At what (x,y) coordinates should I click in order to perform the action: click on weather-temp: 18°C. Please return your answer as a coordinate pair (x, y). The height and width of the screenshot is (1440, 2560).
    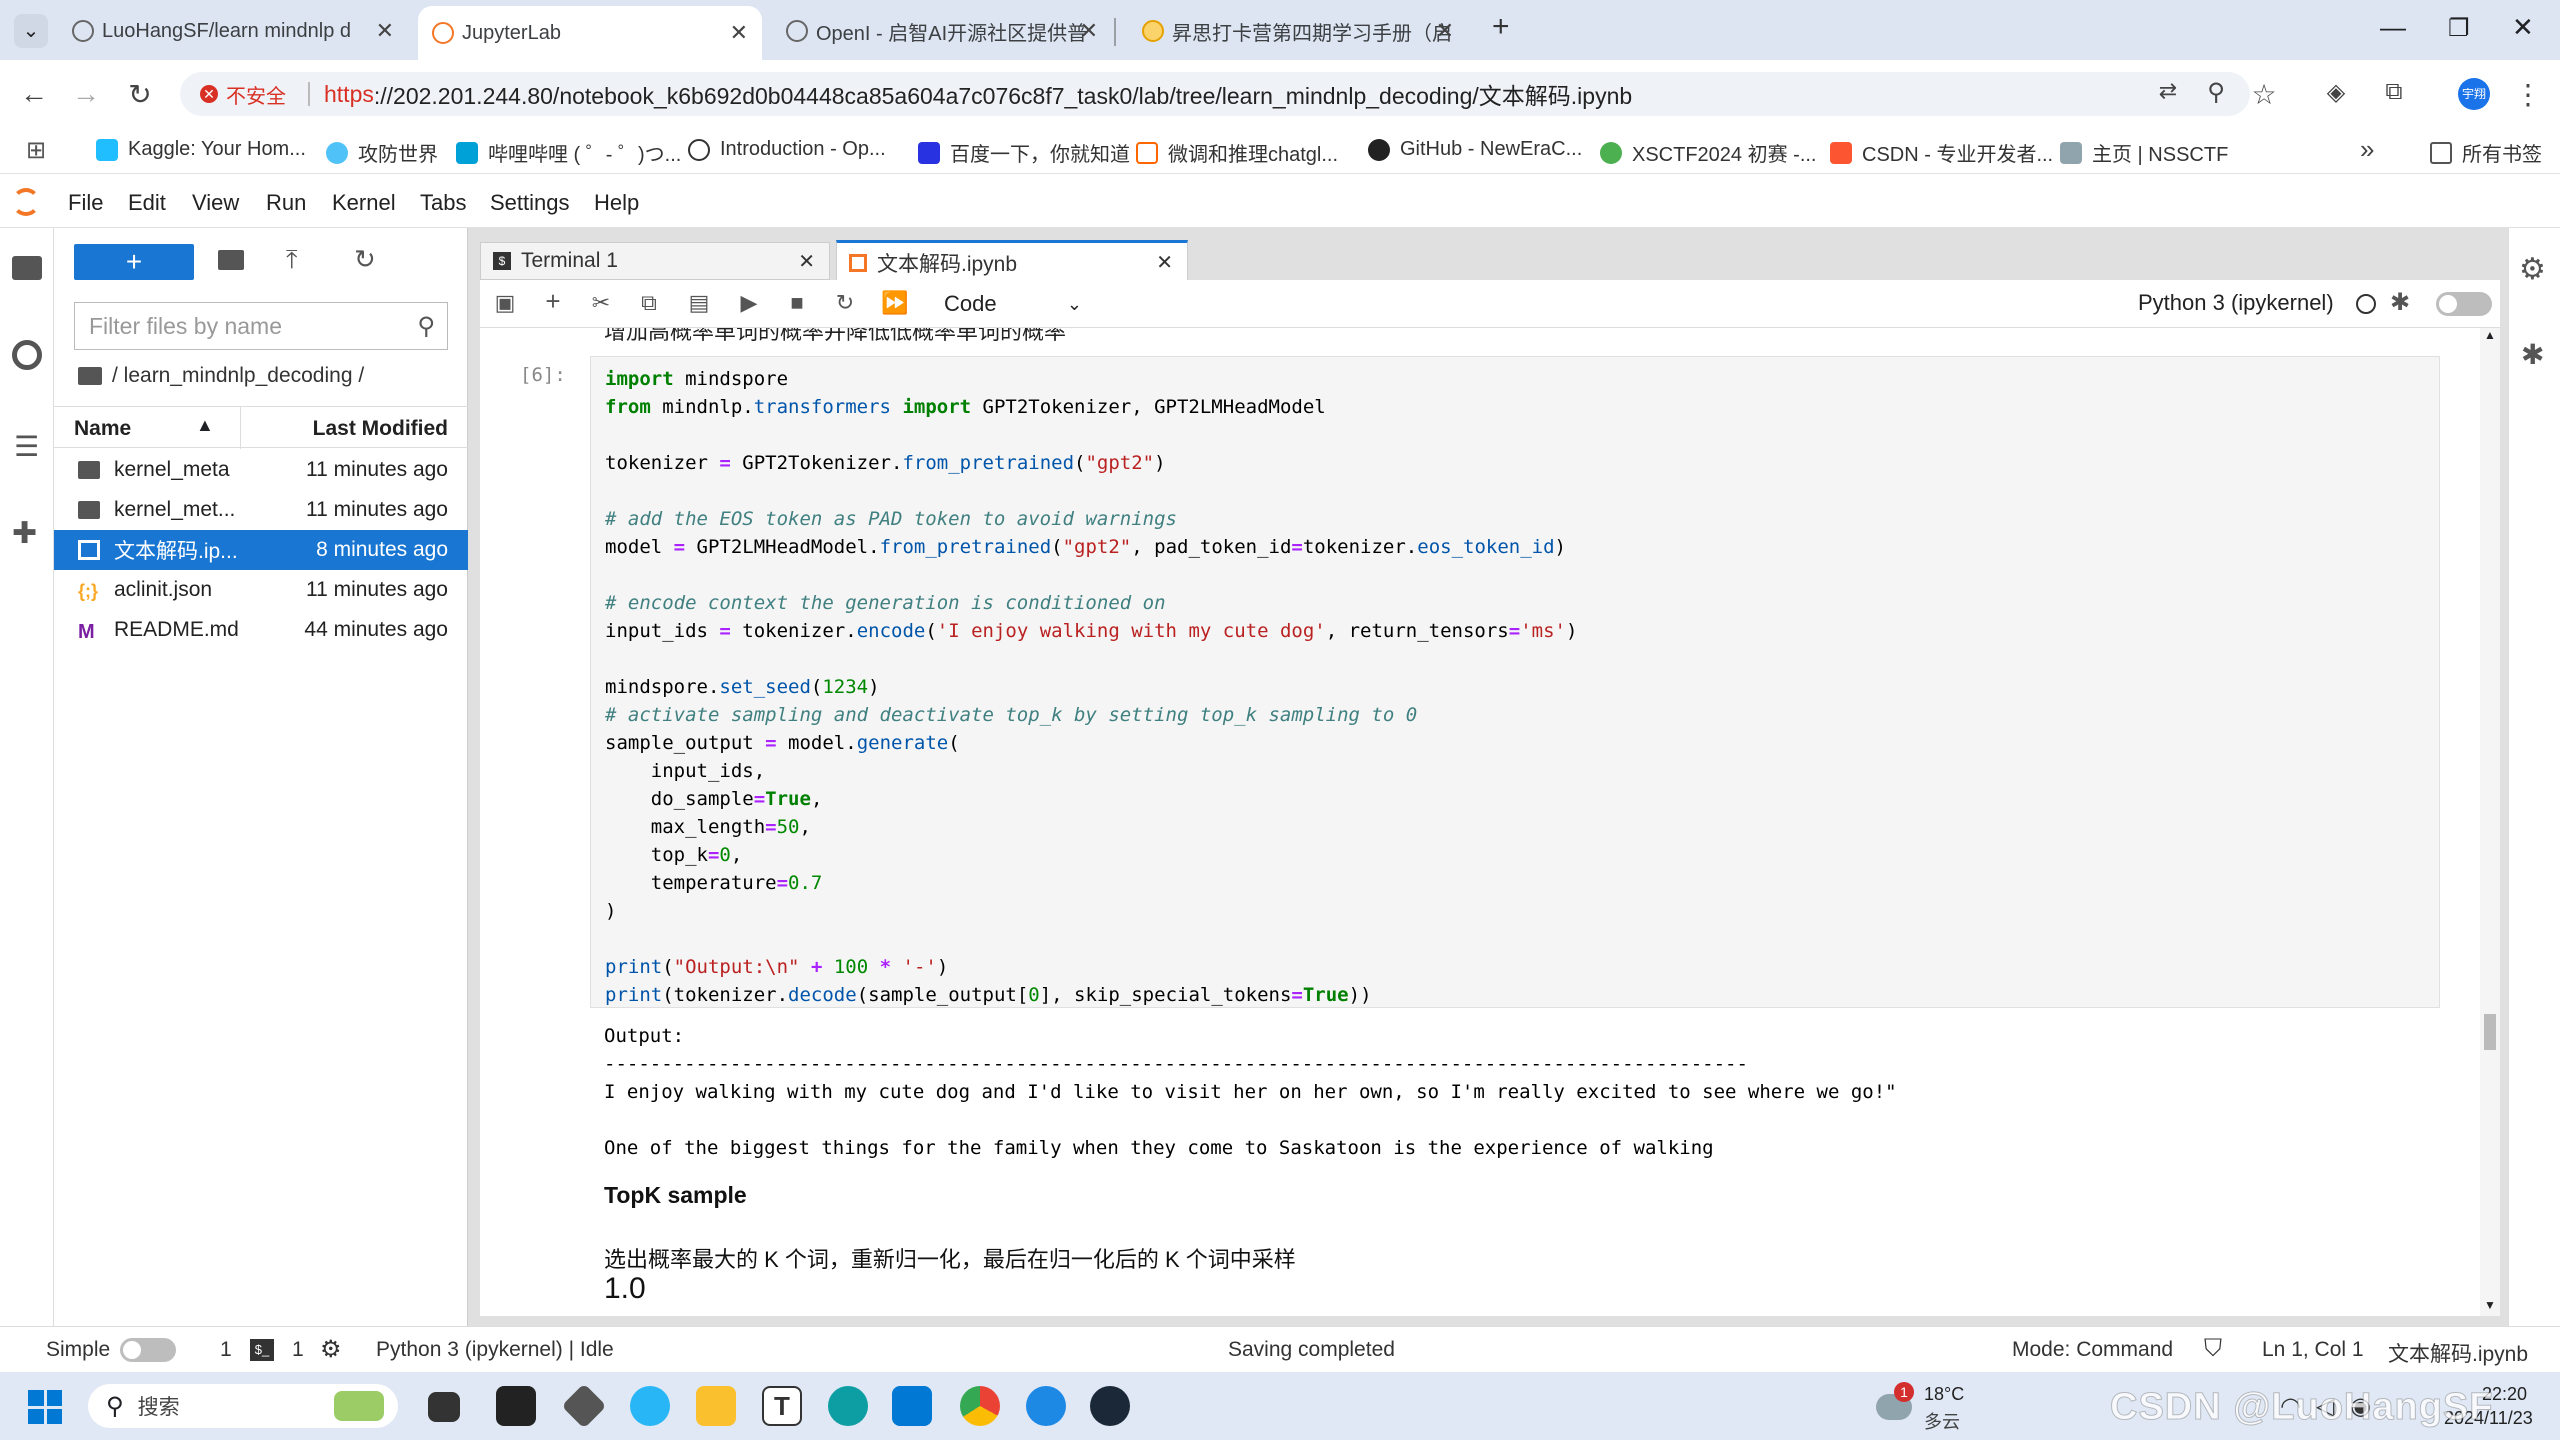
    Looking at the image, I should click on (1944, 1394).